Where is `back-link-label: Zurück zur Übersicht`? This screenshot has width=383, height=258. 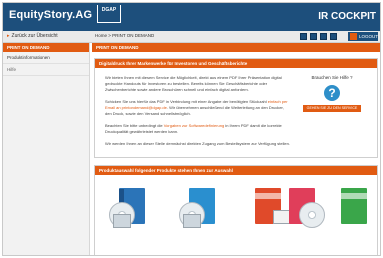
back-link-label: Zurück zur Übersicht is located at coordinates (34, 36).